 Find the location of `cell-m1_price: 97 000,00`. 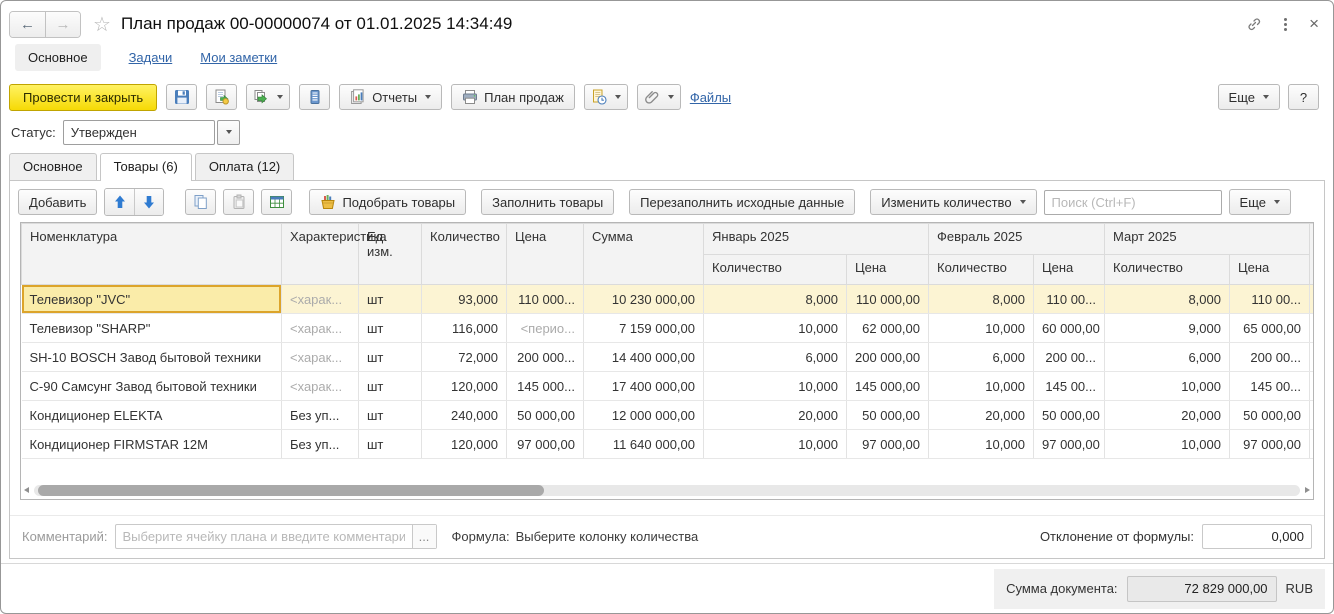

cell-m1_price: 97 000,00 is located at coordinates (887, 444).